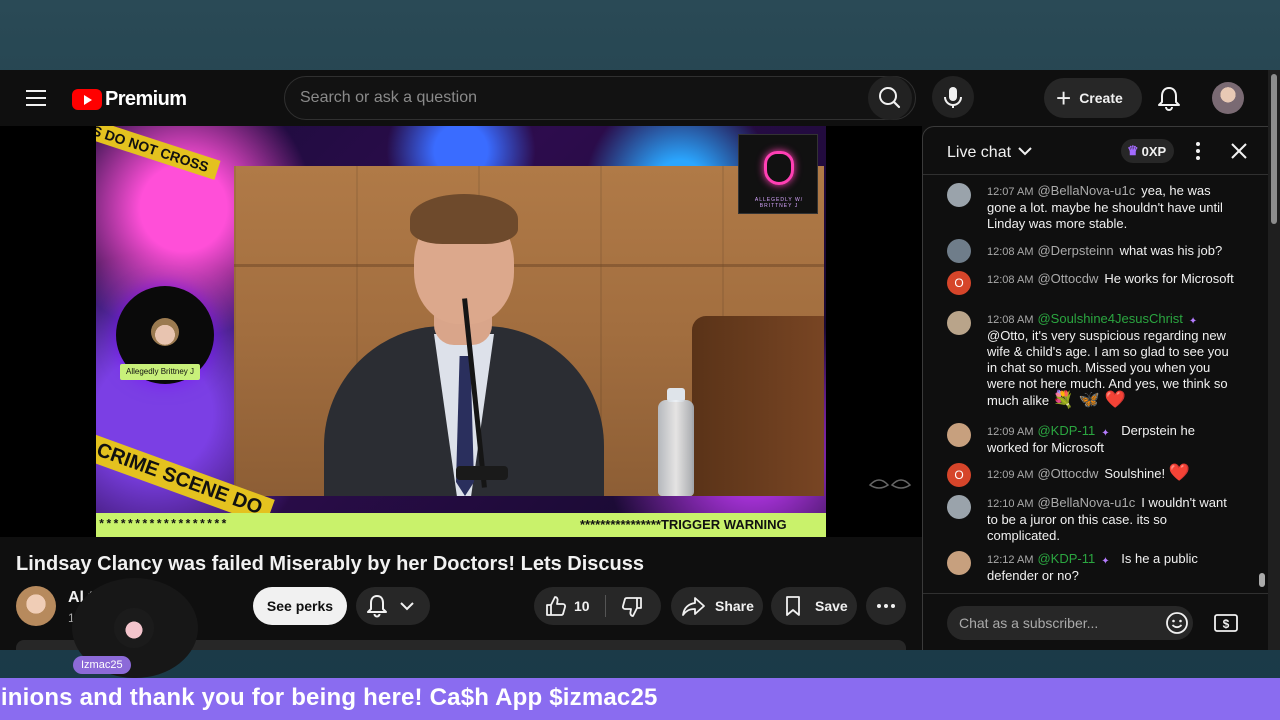 The image size is (1280, 720). Describe the element at coordinates (1169, 278) in the screenshot. I see `message-text: He works for Microsoft` at that location.